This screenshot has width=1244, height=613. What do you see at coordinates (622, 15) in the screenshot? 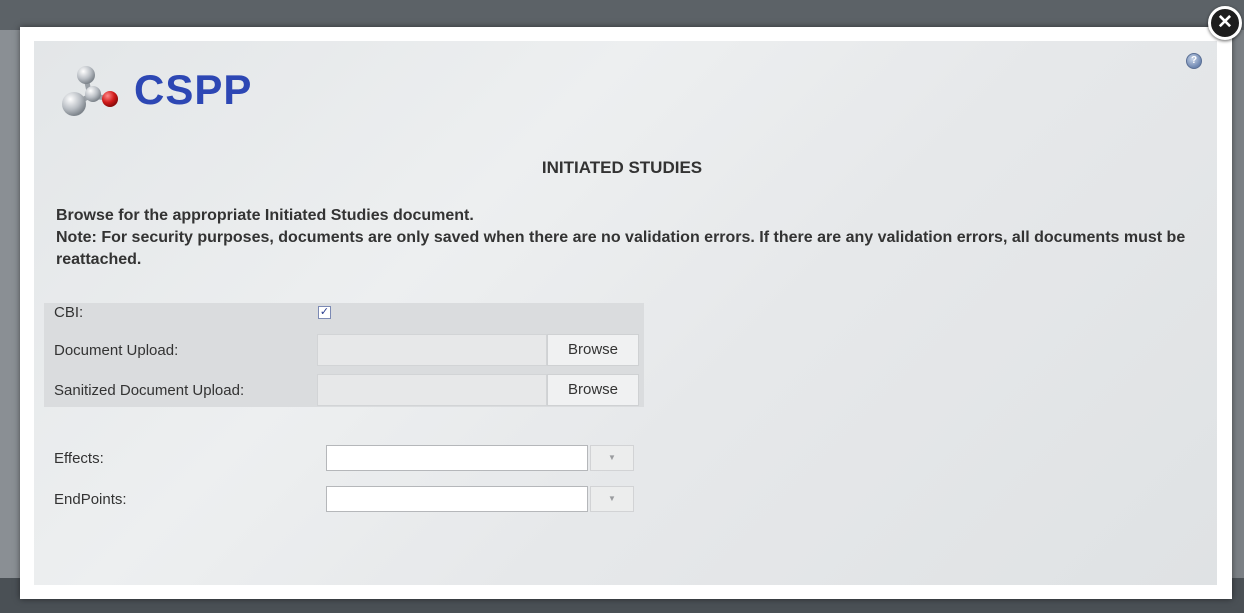
I see `background-header` at bounding box center [622, 15].